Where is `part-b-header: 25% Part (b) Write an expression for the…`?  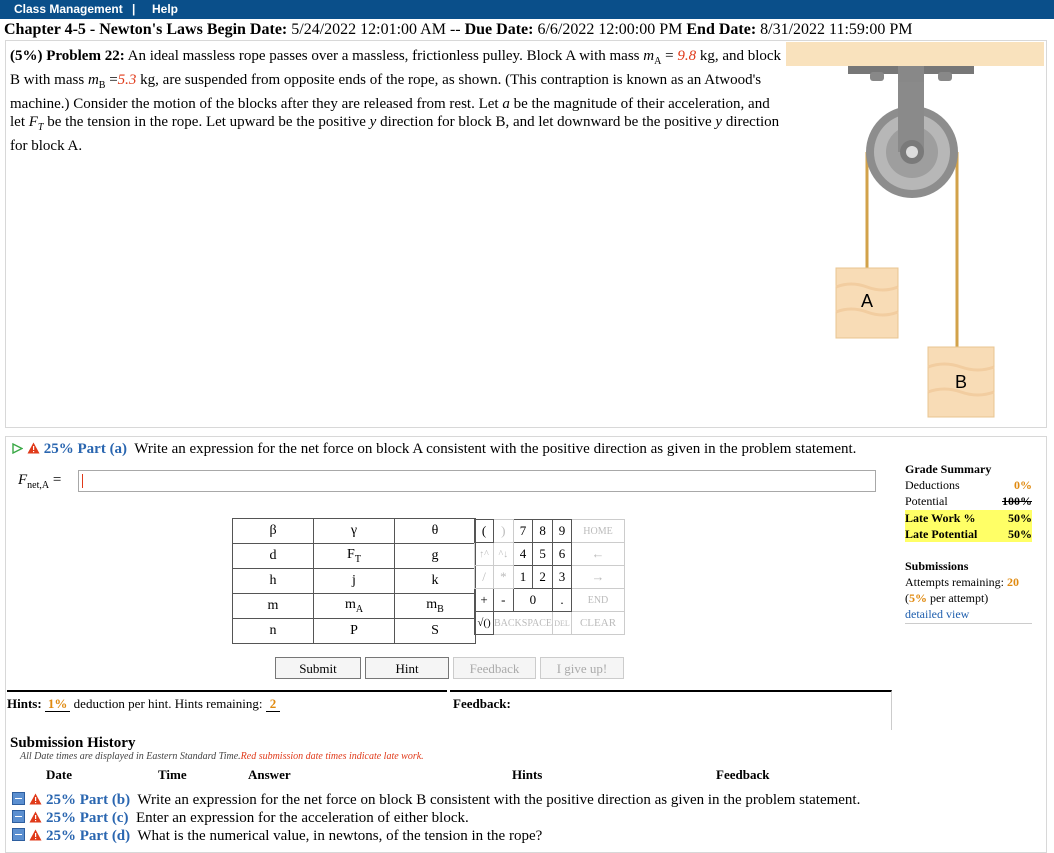
part-b-header: 25% Part (b) Write an expression for the… is located at coordinates (436, 800).